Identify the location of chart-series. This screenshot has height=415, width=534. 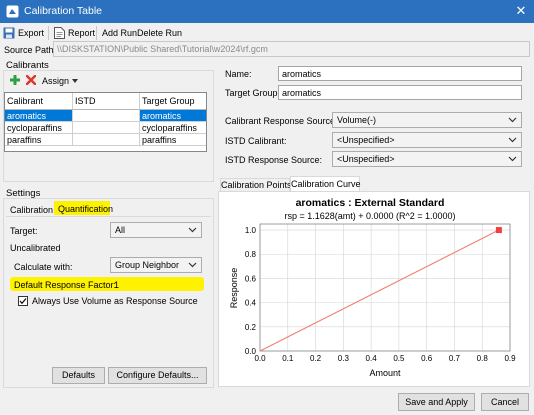
(380, 289).